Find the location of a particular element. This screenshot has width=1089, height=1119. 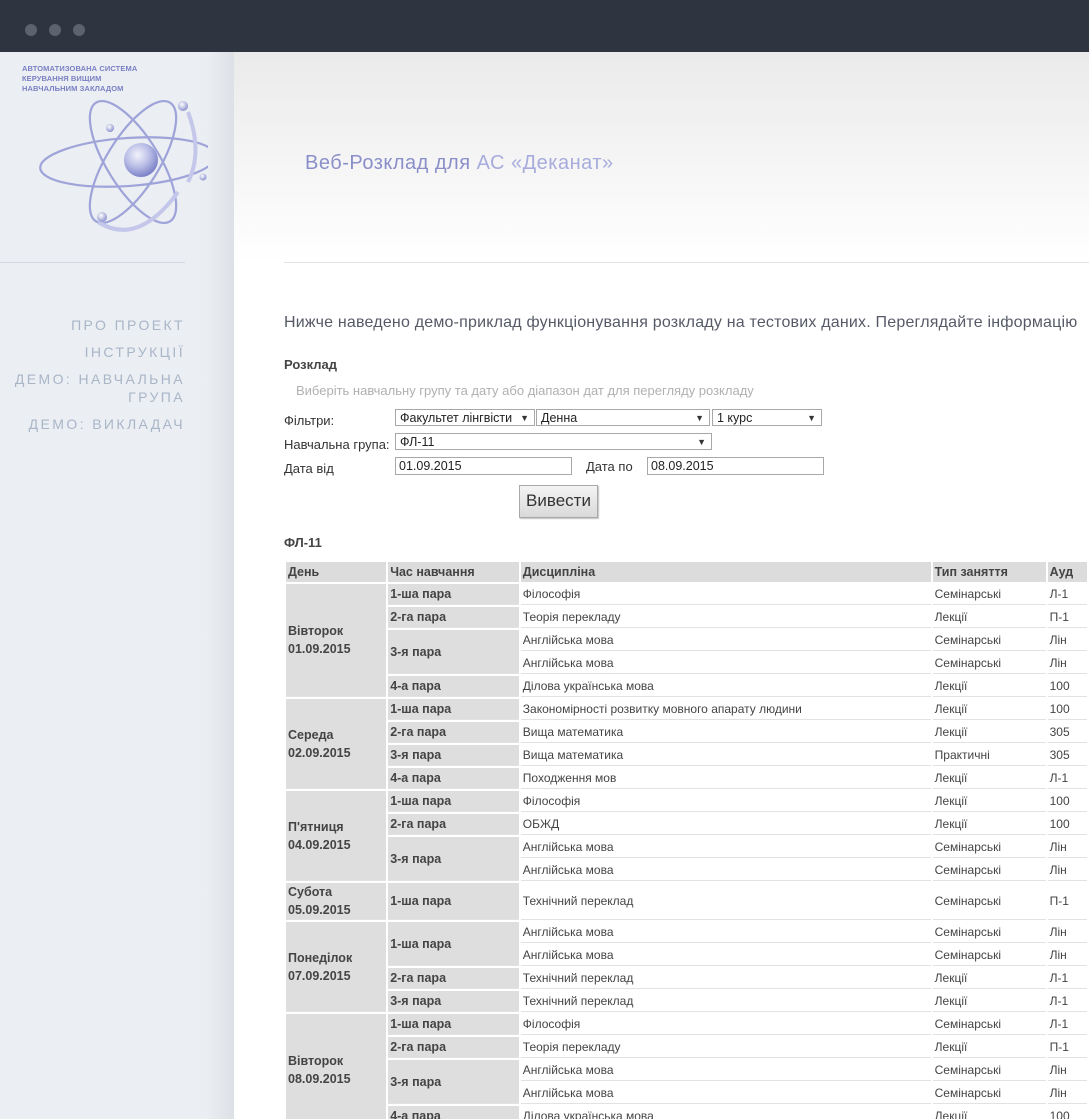

window-close-dot is located at coordinates (31, 30).